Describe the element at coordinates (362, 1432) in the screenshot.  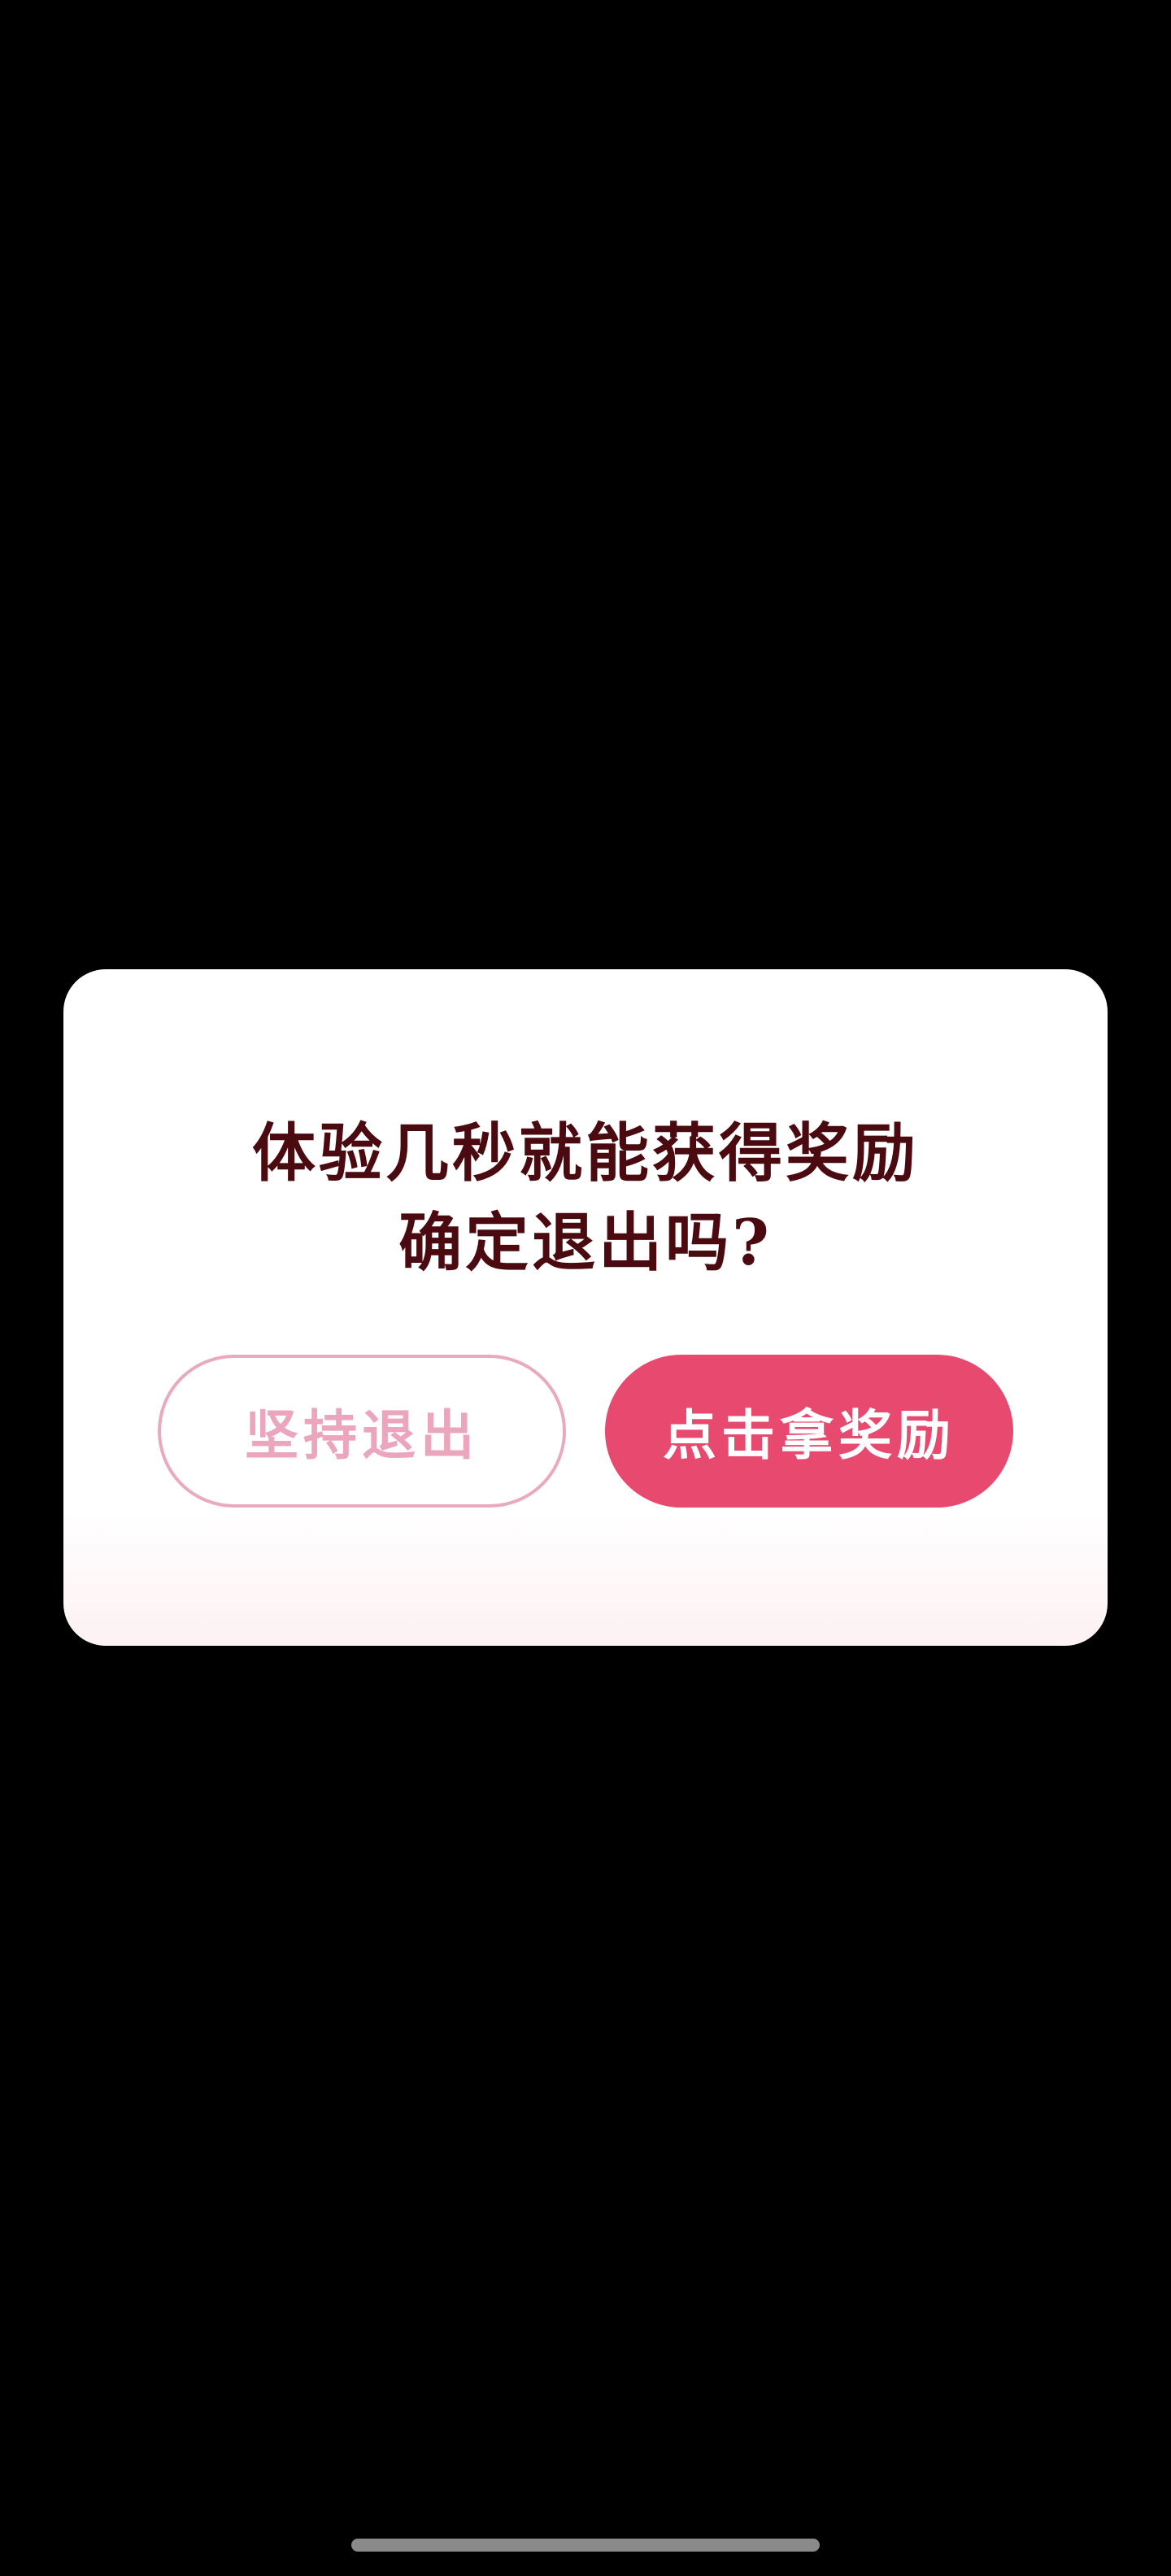
I see `exit-button: 坚持退出` at that location.